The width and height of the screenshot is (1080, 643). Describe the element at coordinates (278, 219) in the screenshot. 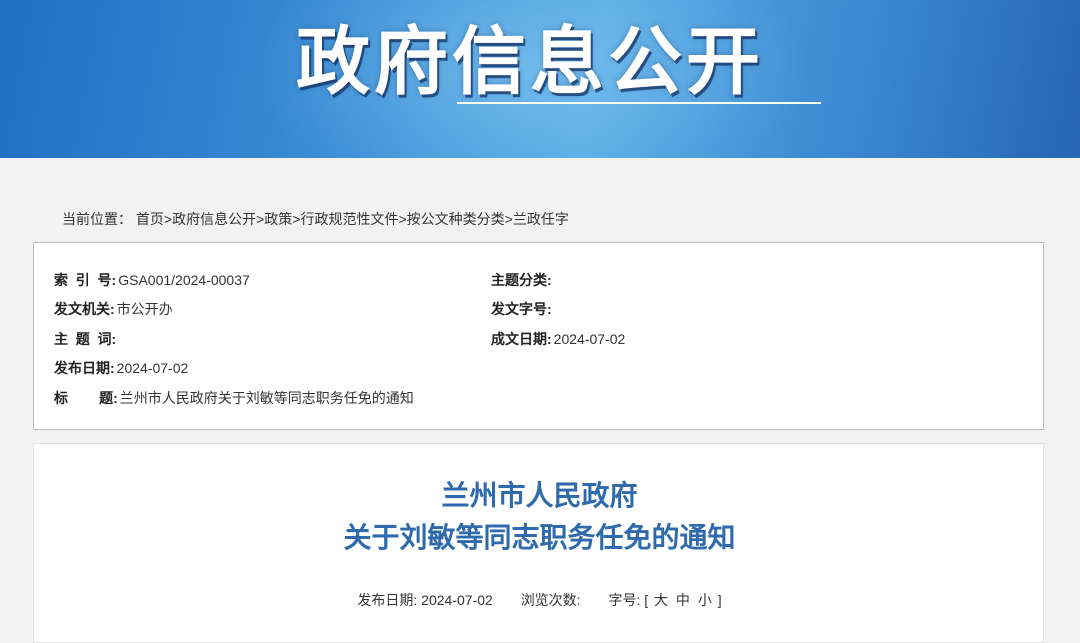

I see `breadcrumb-item-policy: 政策` at that location.